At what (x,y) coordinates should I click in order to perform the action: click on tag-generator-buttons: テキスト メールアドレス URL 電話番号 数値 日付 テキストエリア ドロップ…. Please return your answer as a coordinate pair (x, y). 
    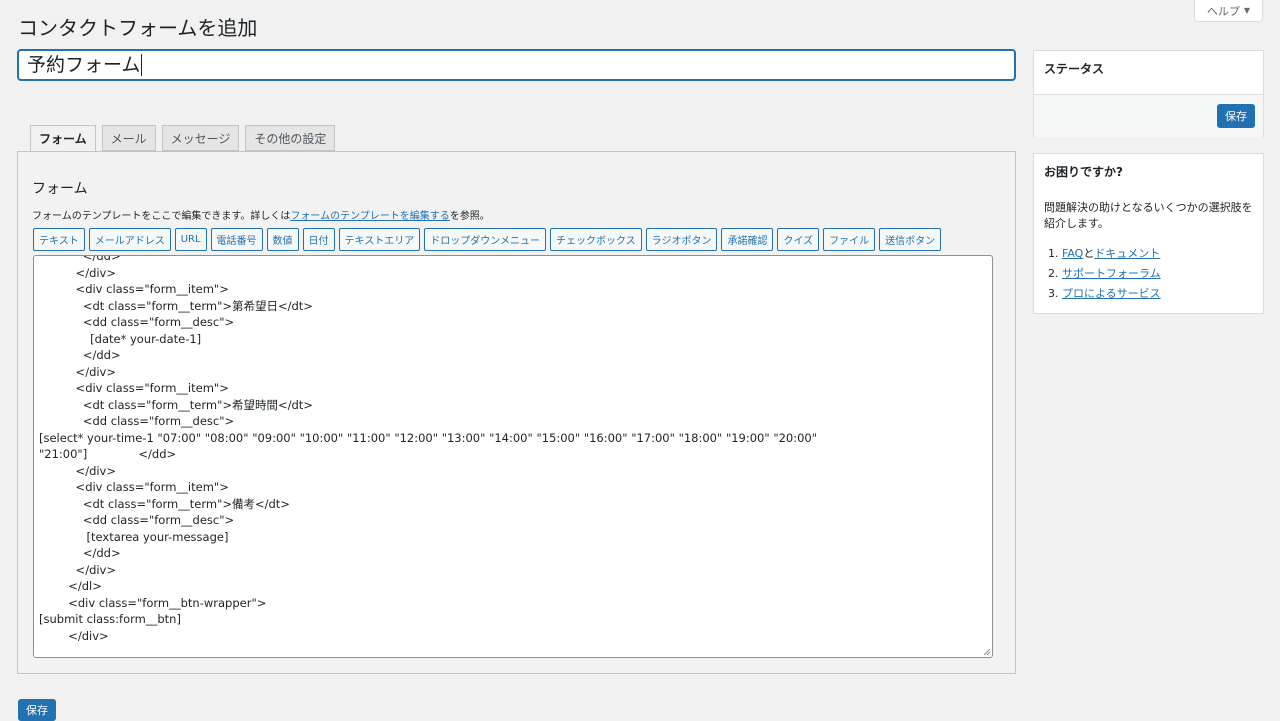
    Looking at the image, I should click on (487, 239).